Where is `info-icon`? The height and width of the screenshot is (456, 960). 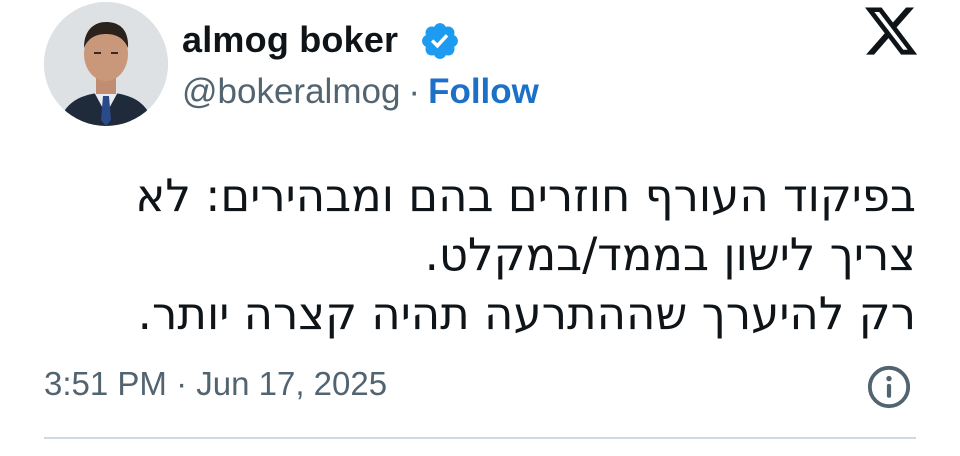
info-icon is located at coordinates (889, 387).